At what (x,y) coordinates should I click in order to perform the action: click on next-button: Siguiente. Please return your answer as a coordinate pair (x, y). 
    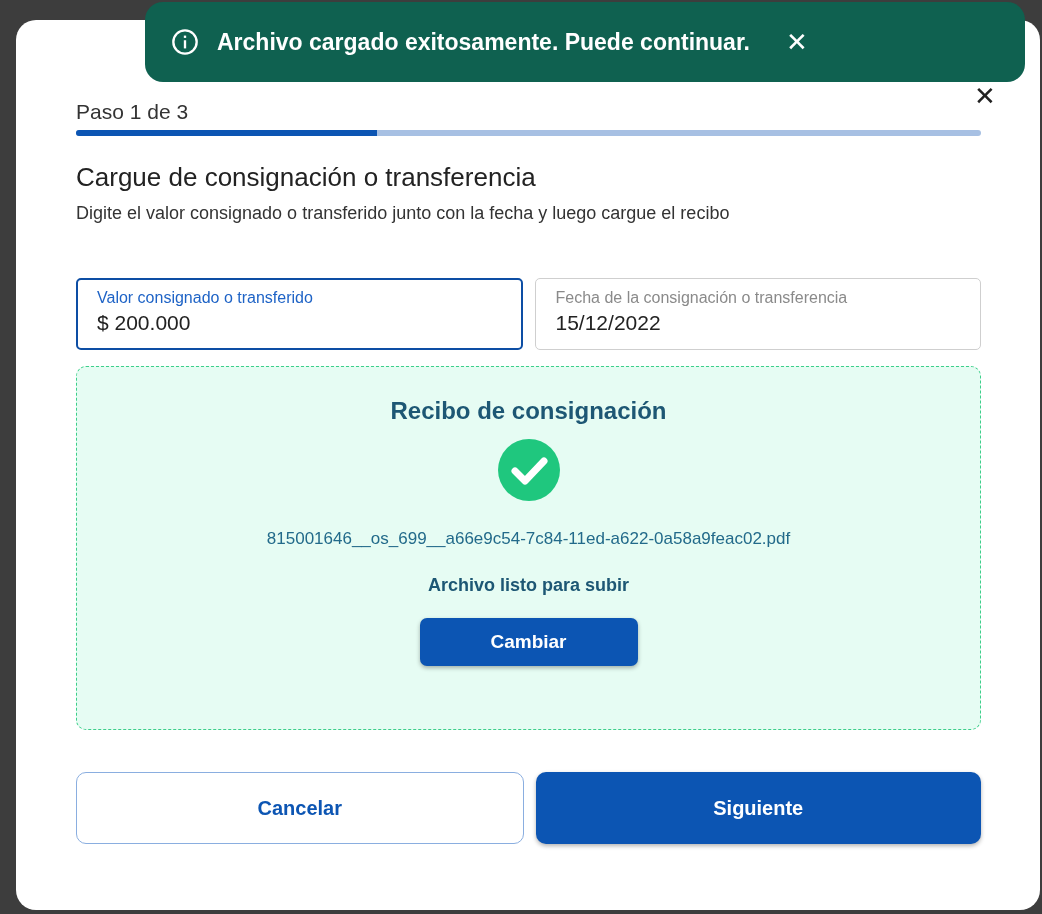
    Looking at the image, I should click on (758, 808).